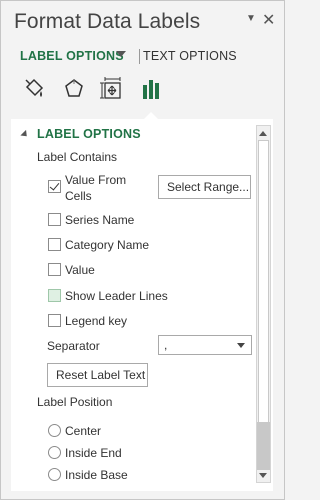  I want to click on active-category-pointer, so click(151, 115).